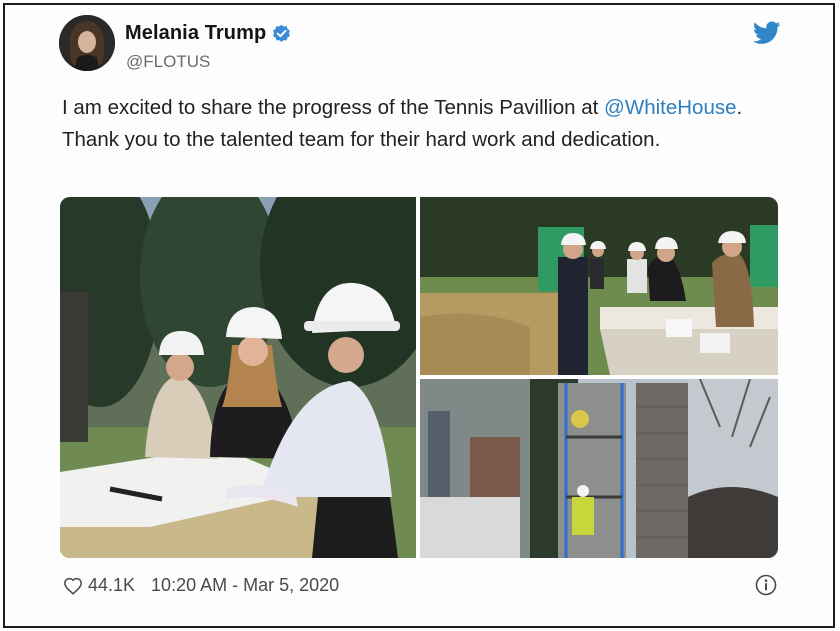 The image size is (840, 631). Describe the element at coordinates (73, 586) in the screenshot. I see `heart-icon` at that location.